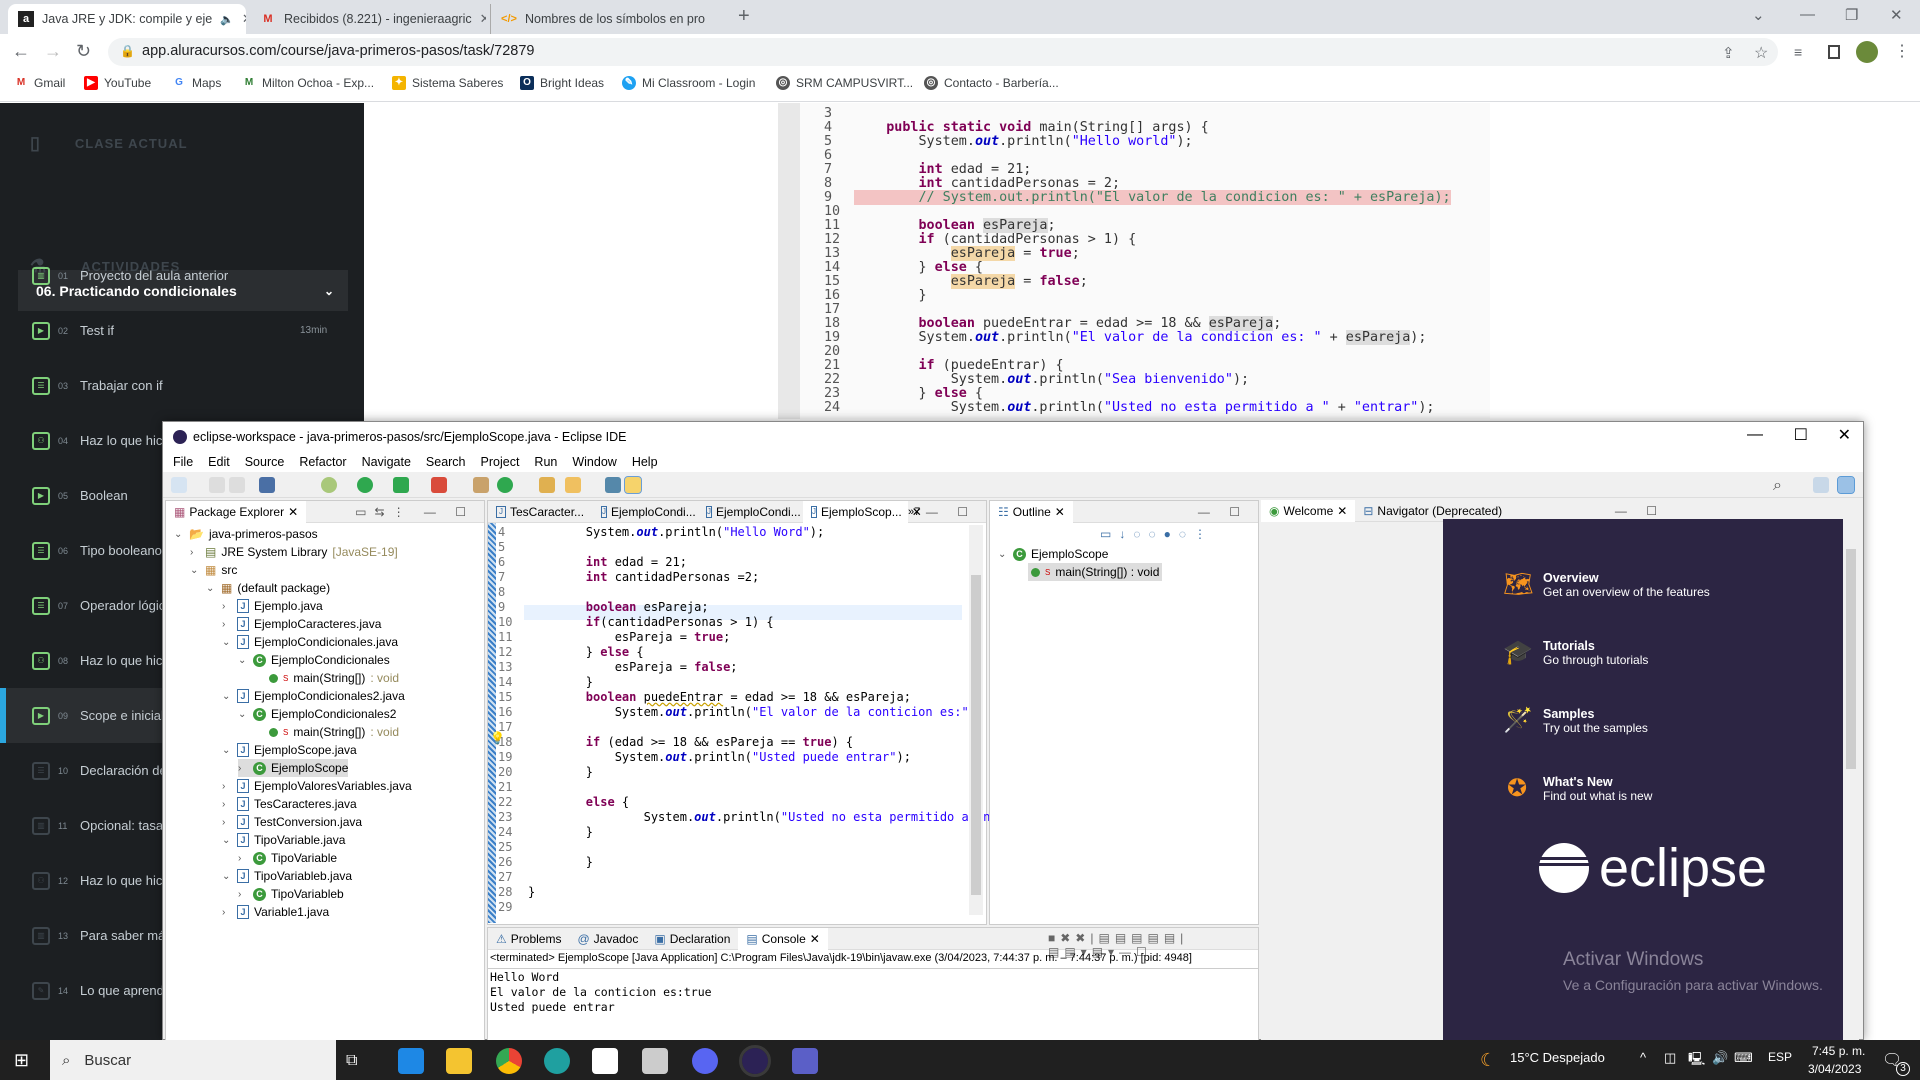  Describe the element at coordinates (322, 462) in the screenshot. I see `menu-refactor: Refactor` at that location.